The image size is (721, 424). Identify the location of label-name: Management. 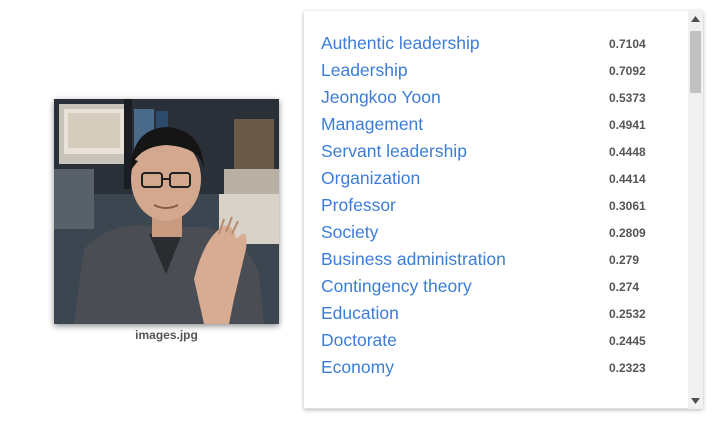
(372, 124).